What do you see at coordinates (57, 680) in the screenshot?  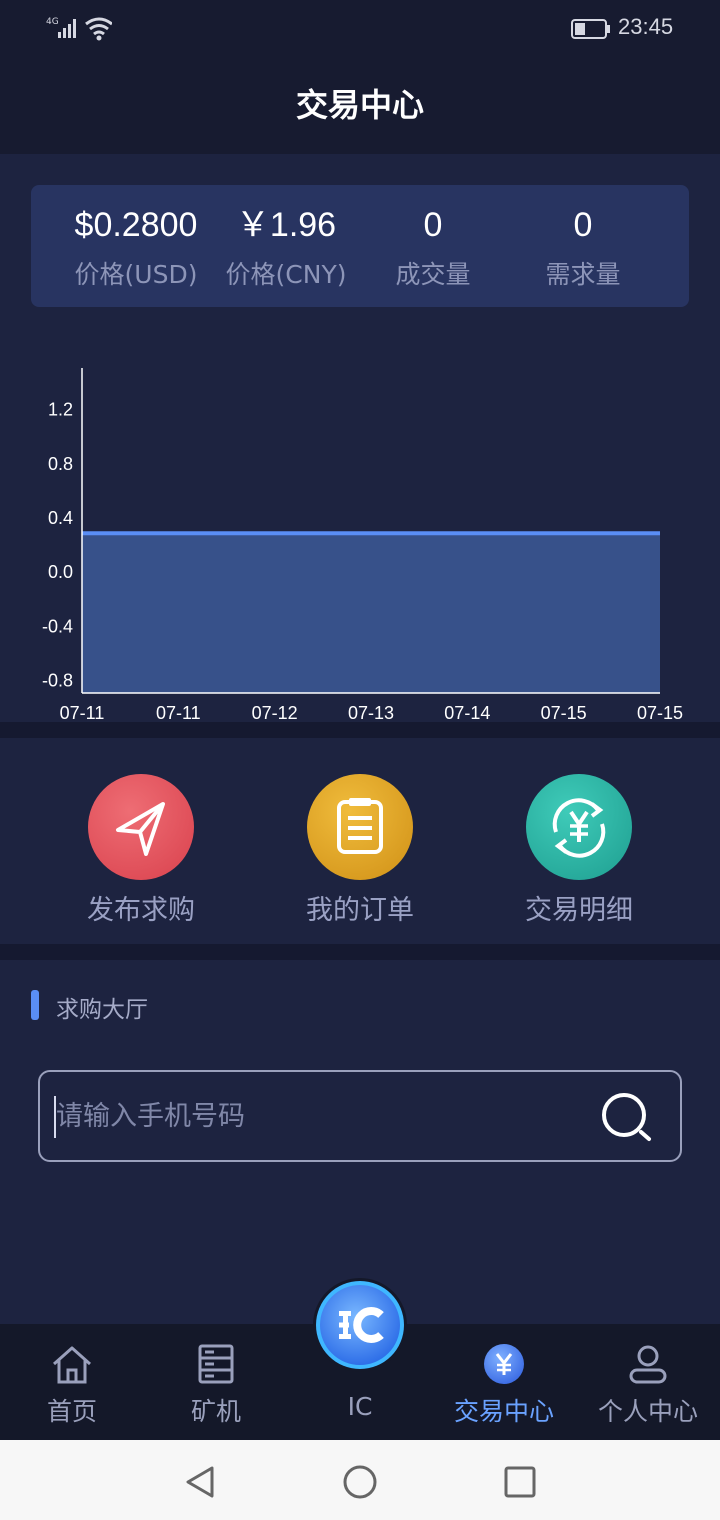 I see `y-tick-label: -0.8` at bounding box center [57, 680].